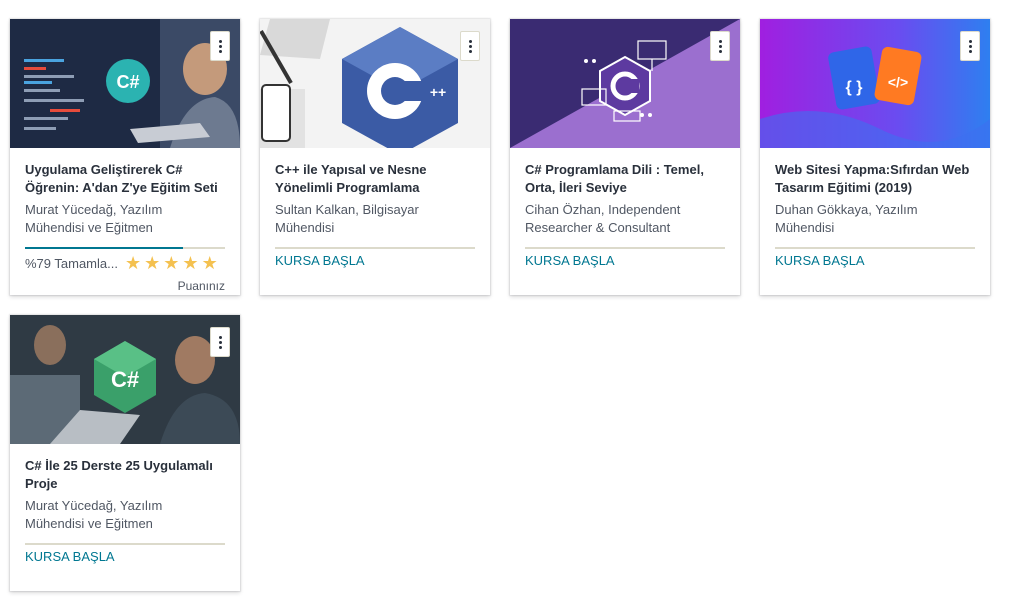 Image resolution: width=1022 pixels, height=604 pixels. What do you see at coordinates (898, 82) in the screenshot?
I see `code-icon-text: </>` at bounding box center [898, 82].